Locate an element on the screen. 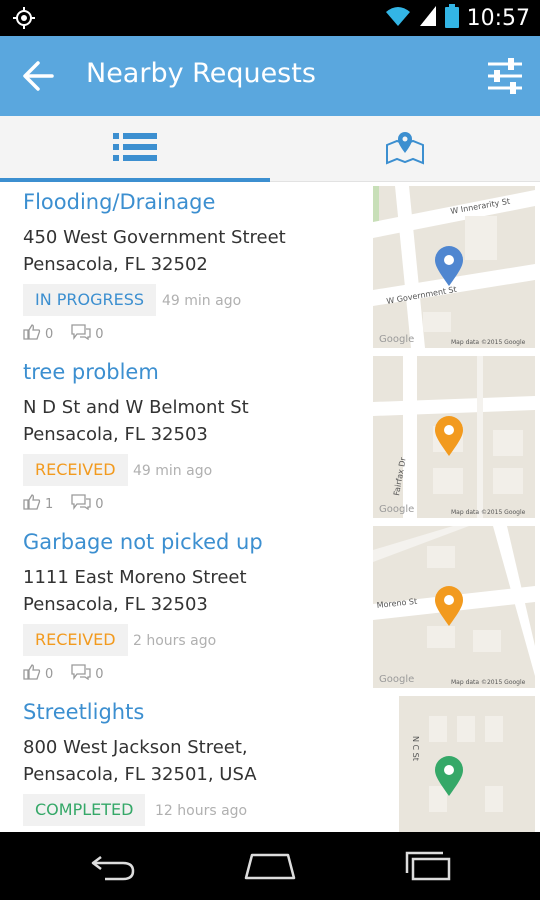 Image resolution: width=540 pixels, height=900 pixels. signal-icon is located at coordinates (428, 18).